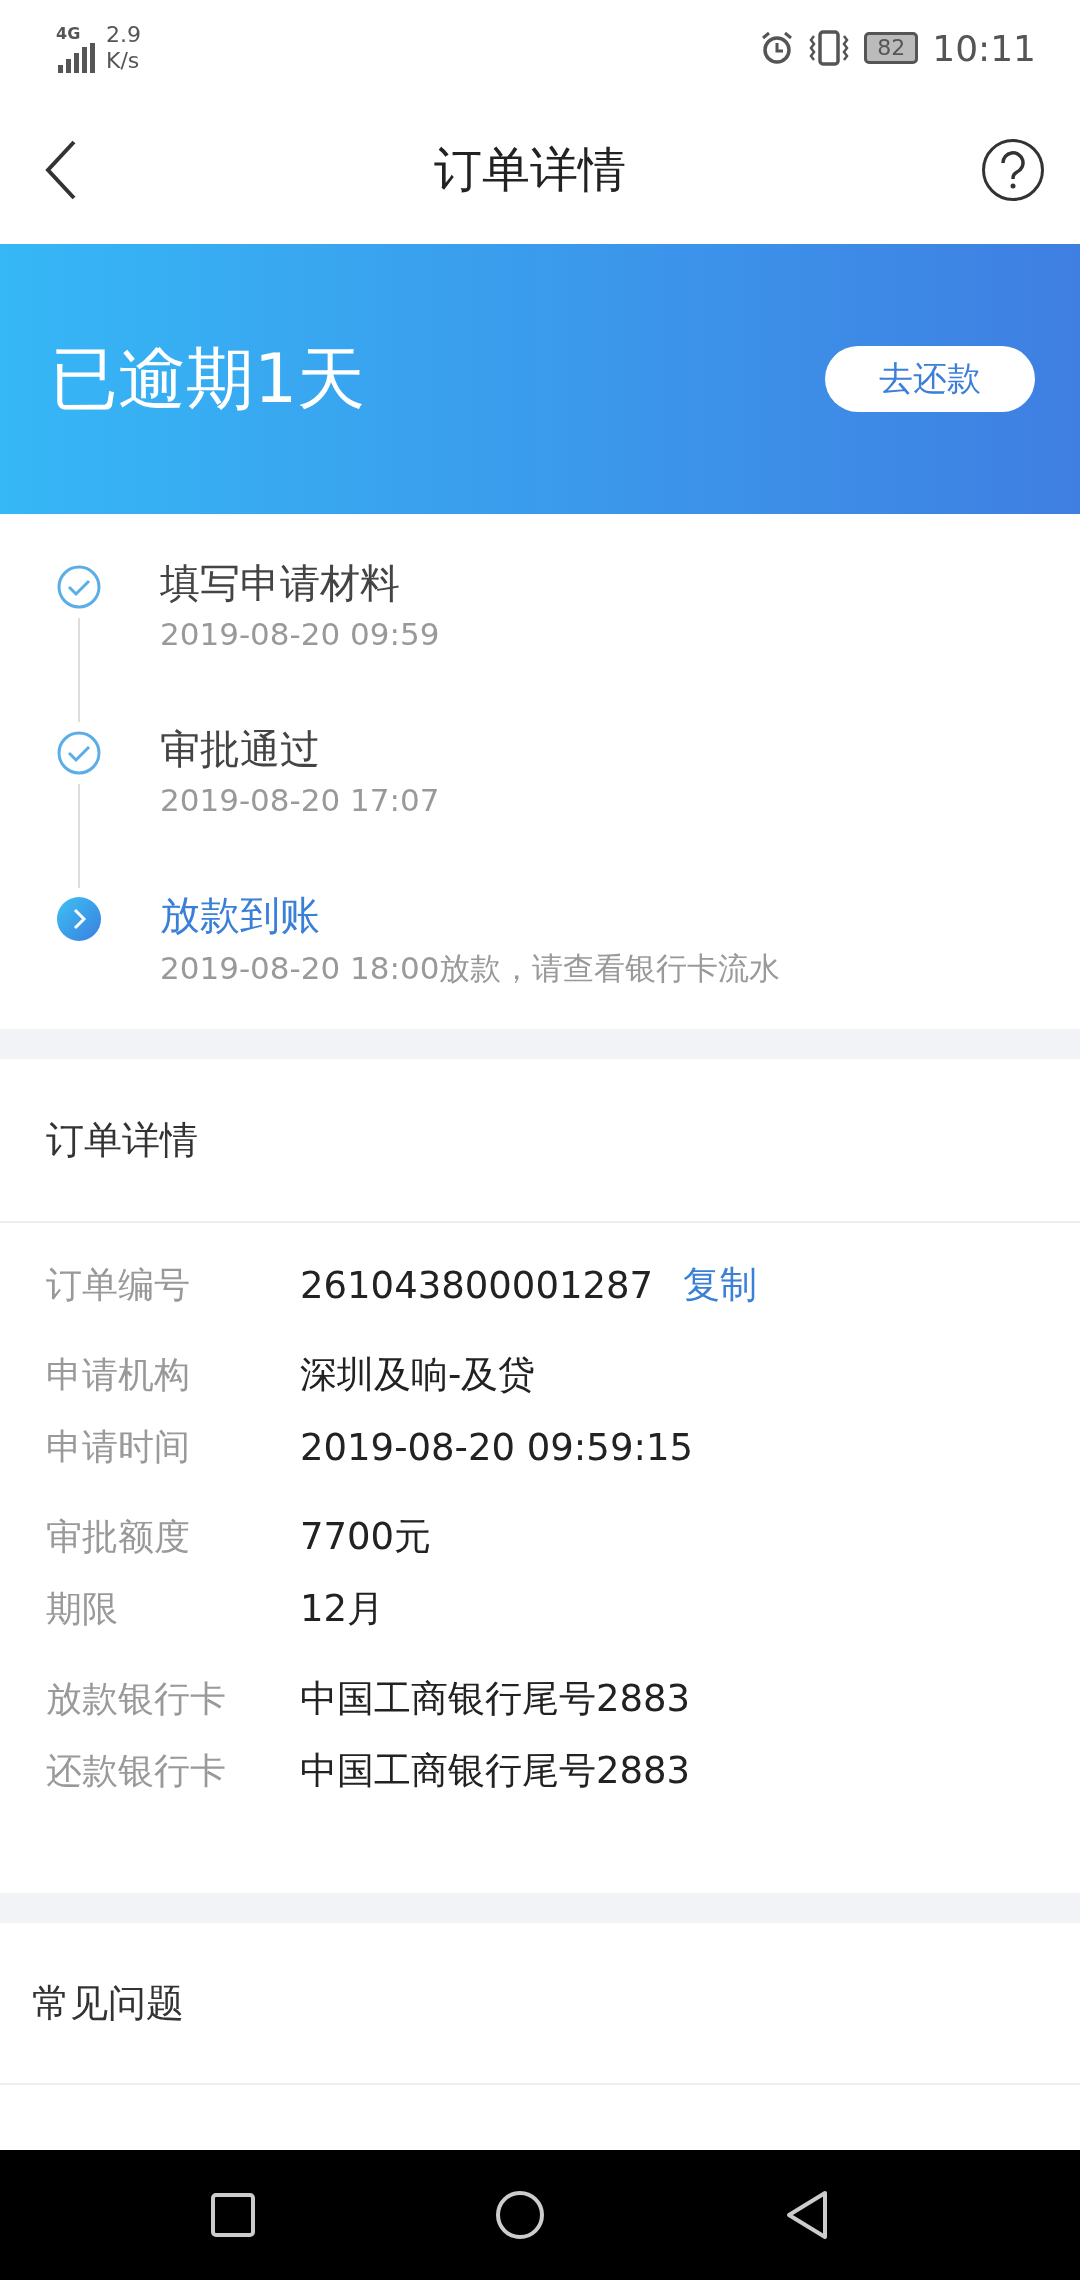 The width and height of the screenshot is (1080, 2280). I want to click on field-label: 放款银行卡, so click(136, 1698).